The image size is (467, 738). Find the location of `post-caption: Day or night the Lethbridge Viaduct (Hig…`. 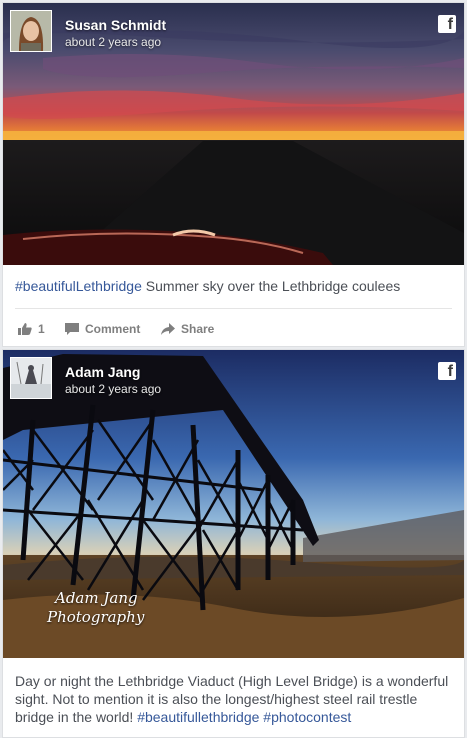

post-caption: Day or night the Lethbridge Viaduct (Hig… is located at coordinates (233, 699).